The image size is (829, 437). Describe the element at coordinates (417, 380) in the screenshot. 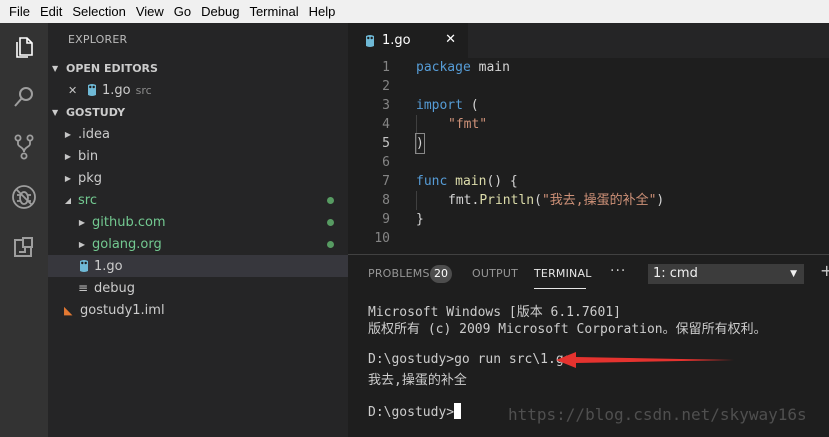

I see `terminal-line: 我去,操蛋的补全` at that location.